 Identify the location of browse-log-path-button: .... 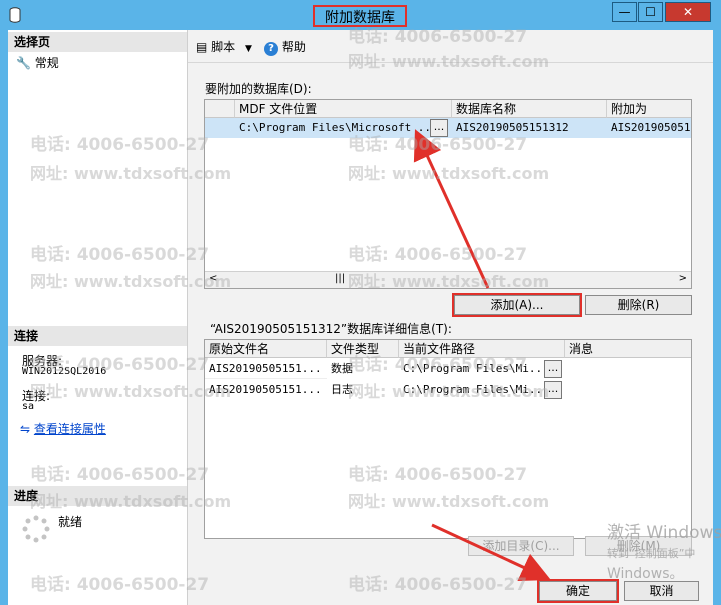
(553, 390).